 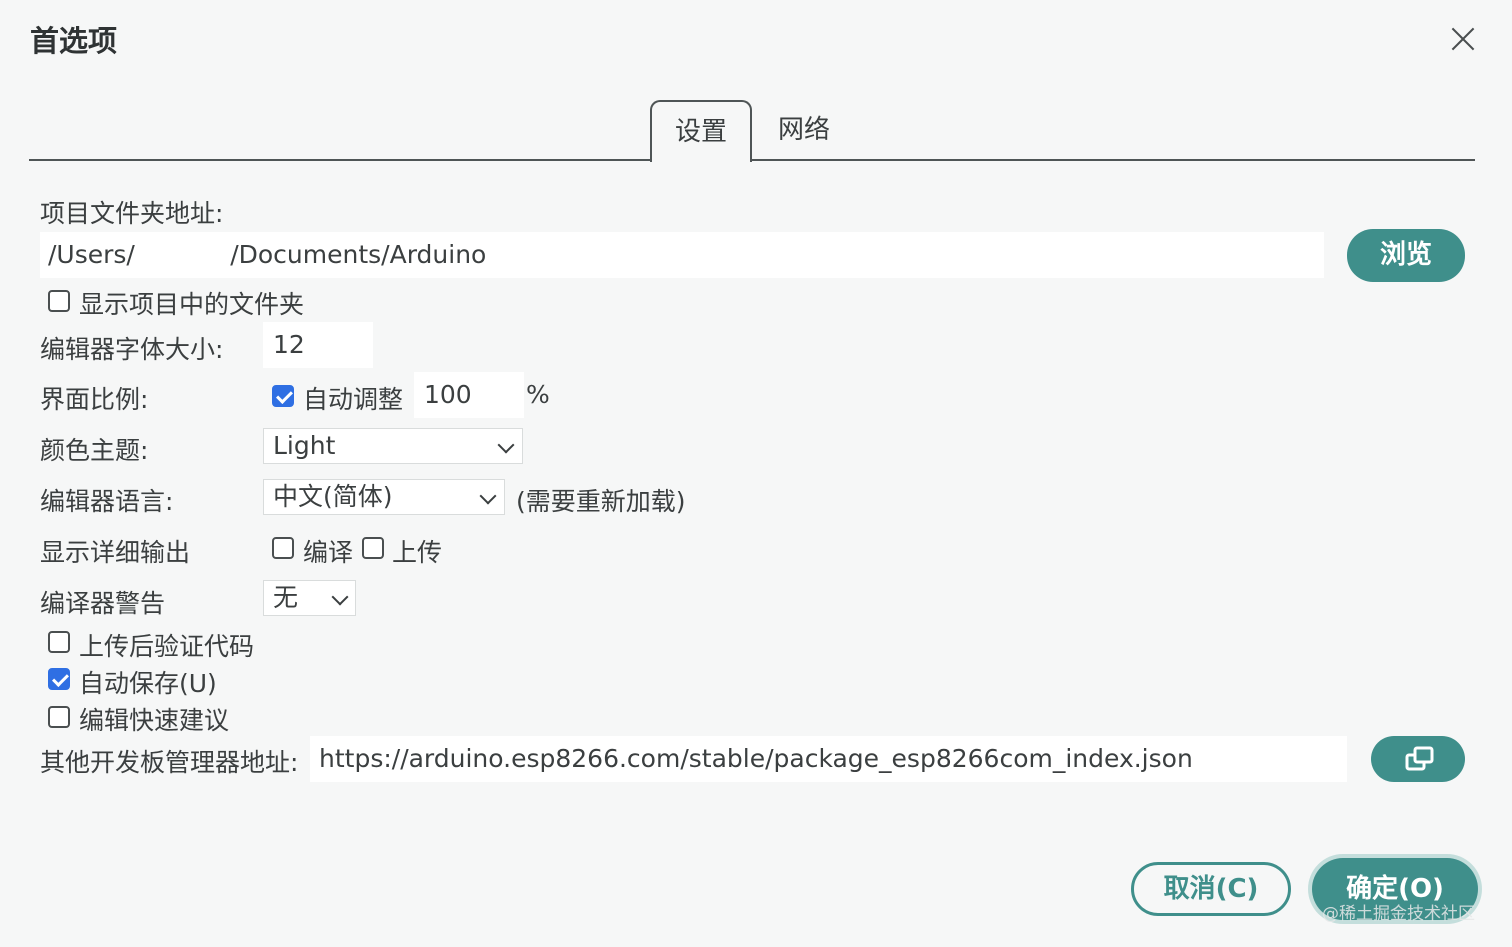 I want to click on font-size-label: 编辑器字体大小:, so click(x=132, y=349).